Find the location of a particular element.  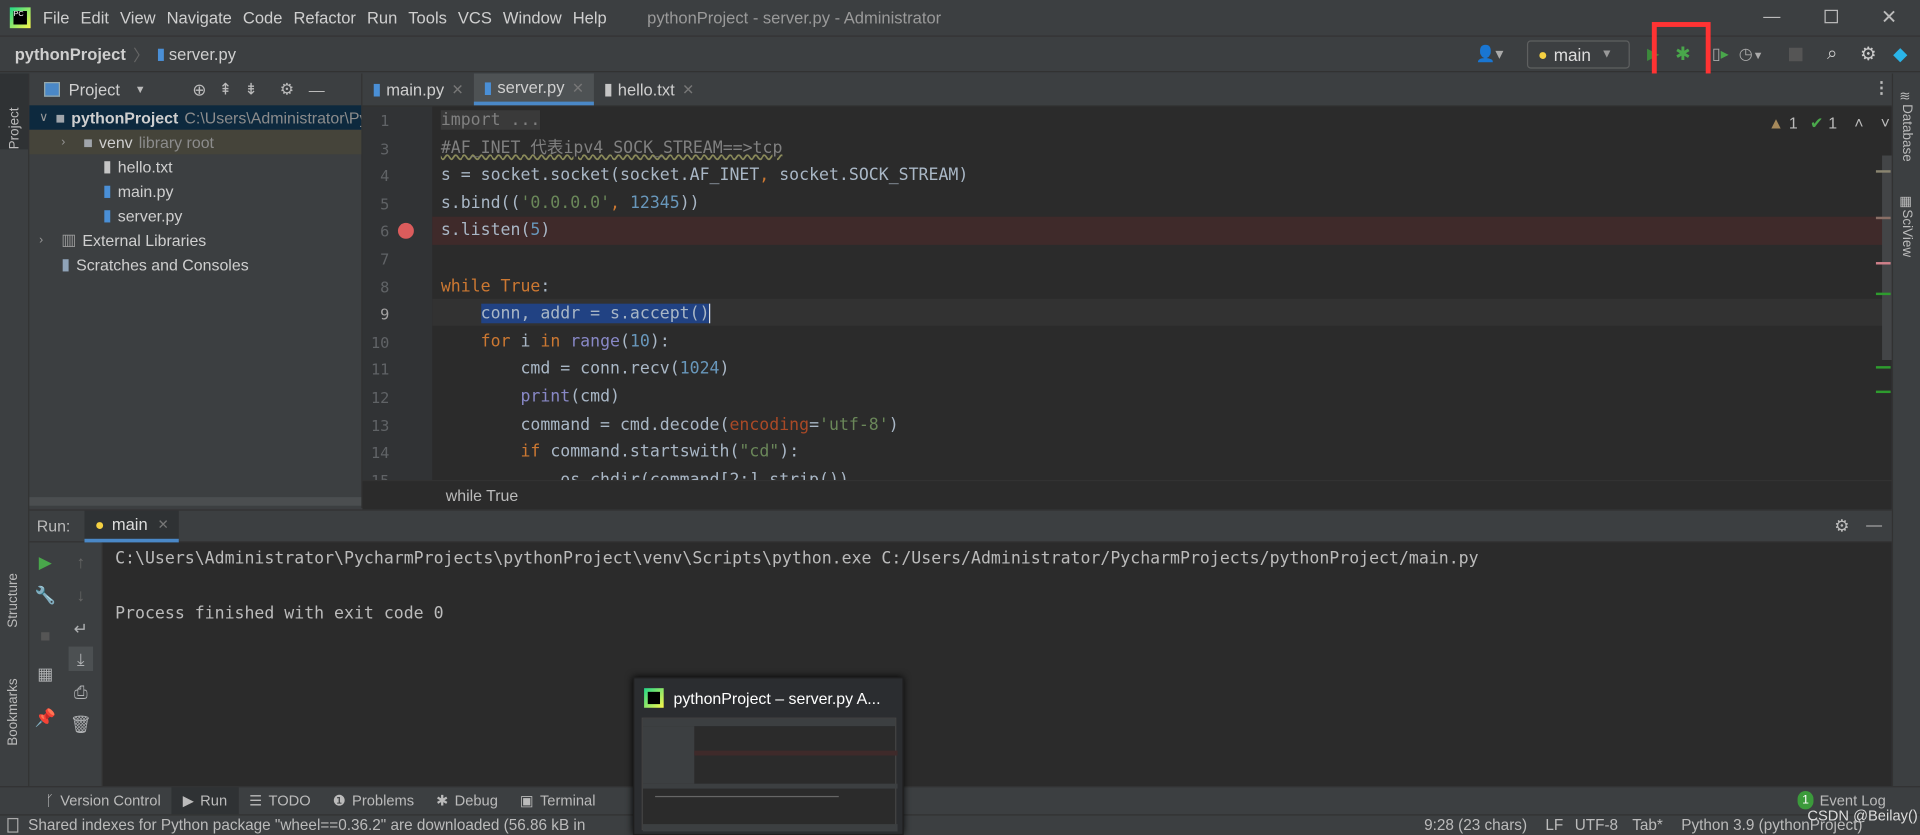

trash-icon: 🗑 is located at coordinates (81, 723).